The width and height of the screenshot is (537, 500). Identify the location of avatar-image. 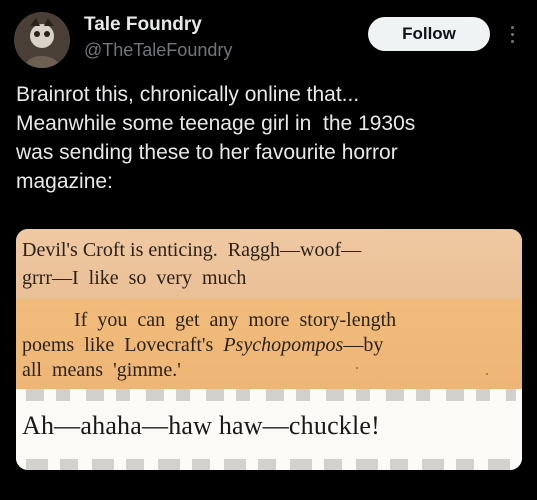
(42, 40).